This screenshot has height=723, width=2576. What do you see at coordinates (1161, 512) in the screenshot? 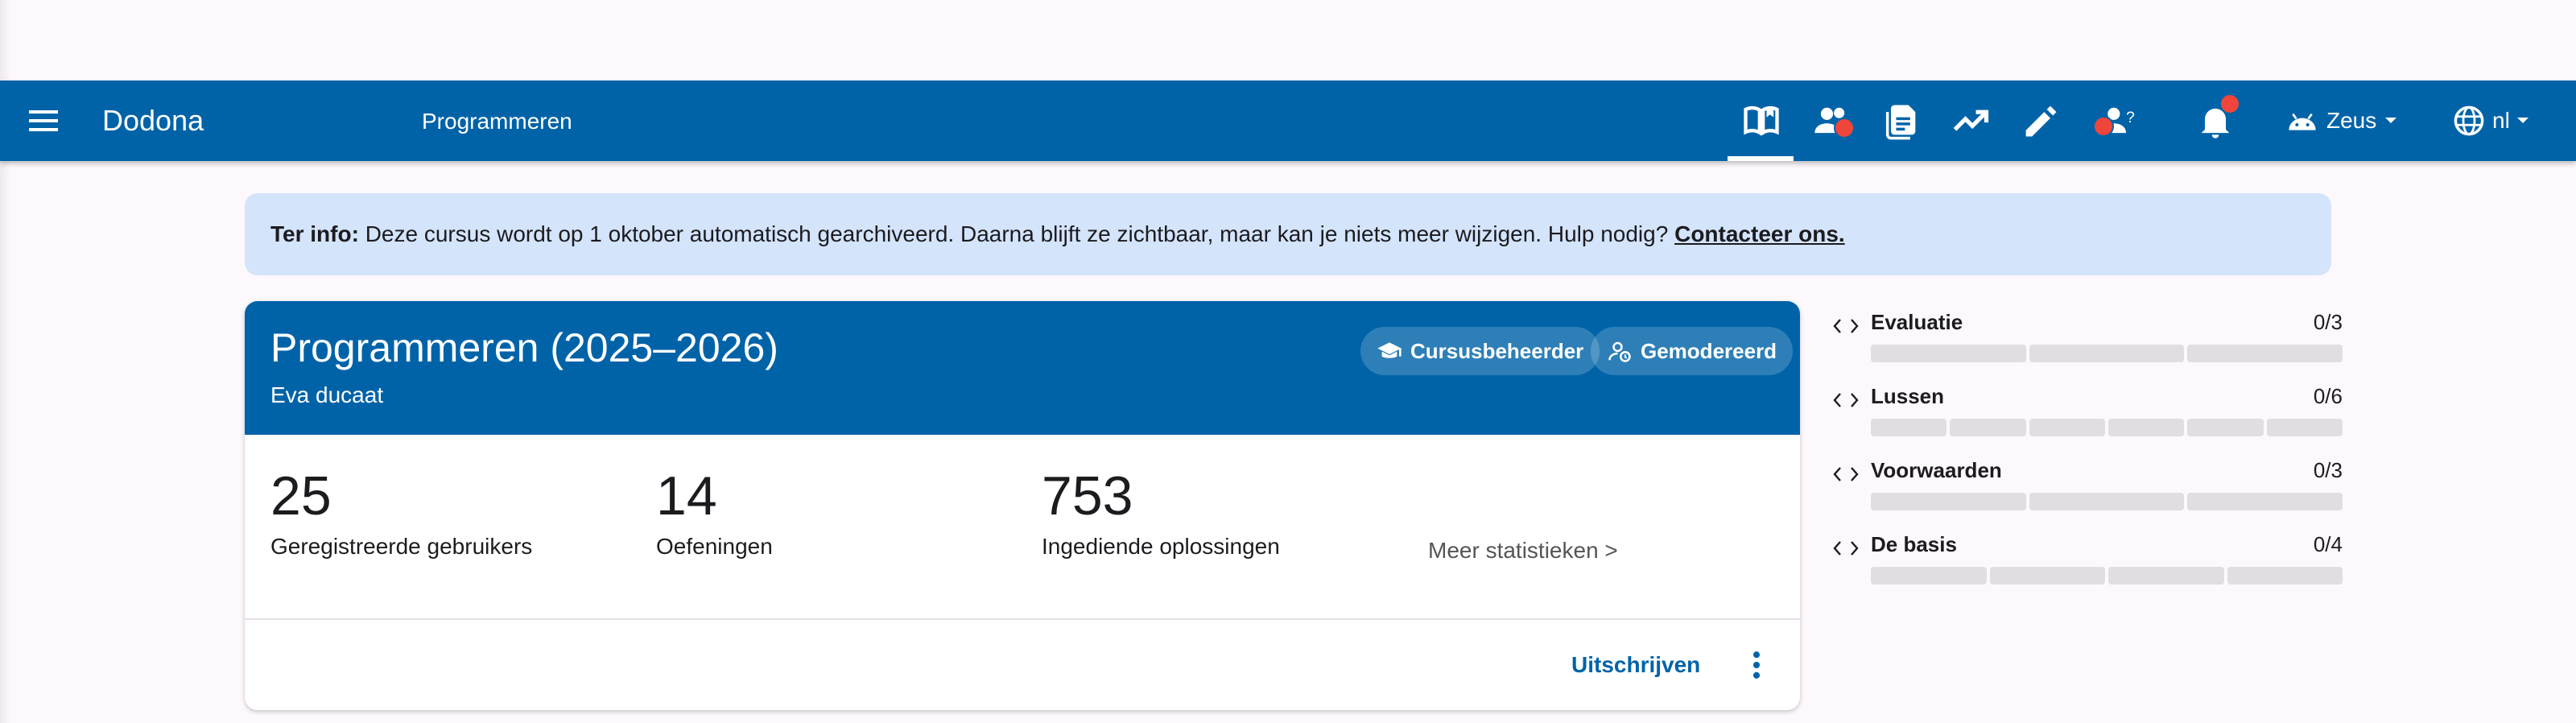
I see `stat-submissions: 753 Ingediende oplossingen` at bounding box center [1161, 512].